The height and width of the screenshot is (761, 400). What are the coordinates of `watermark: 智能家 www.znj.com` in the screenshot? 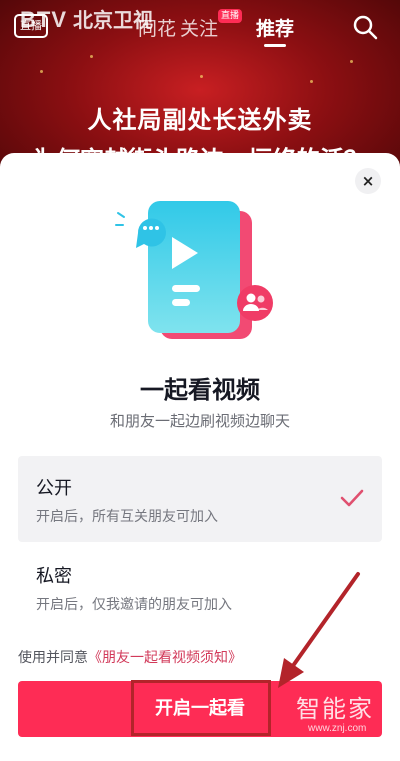 It's located at (343, 719).